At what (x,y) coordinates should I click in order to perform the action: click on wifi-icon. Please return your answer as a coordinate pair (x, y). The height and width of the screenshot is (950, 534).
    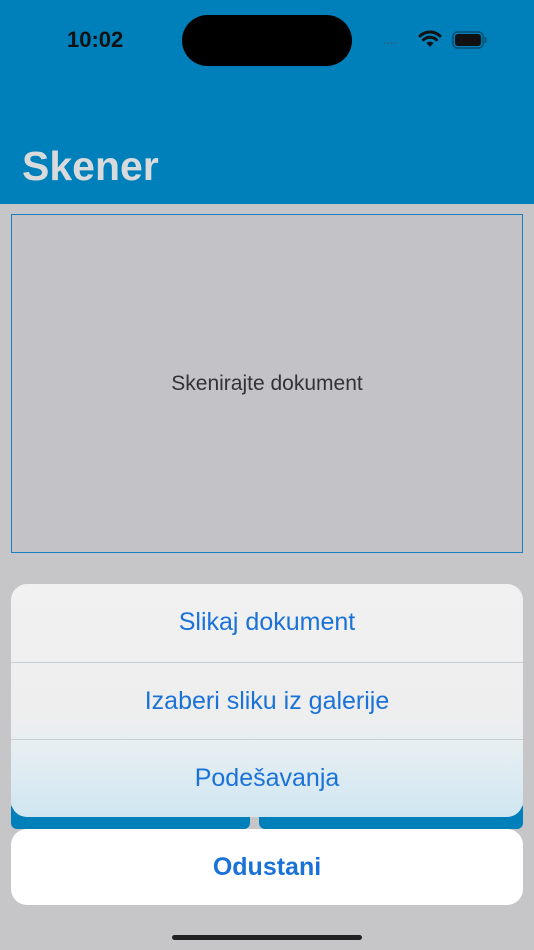
    Looking at the image, I should click on (430, 38).